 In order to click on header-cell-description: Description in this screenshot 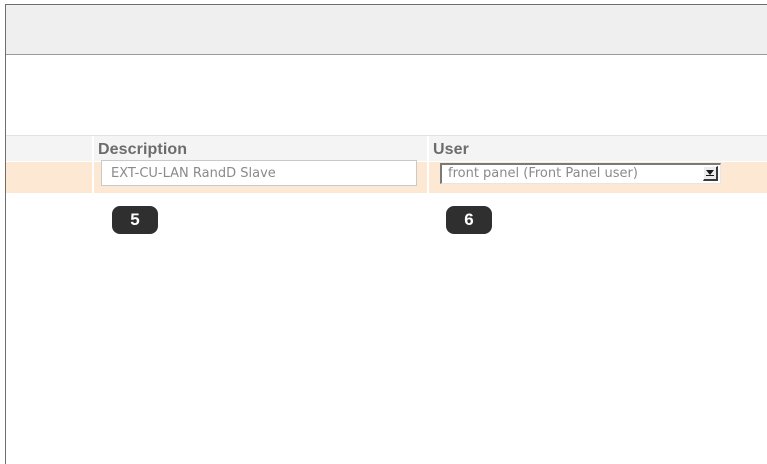, I will do `click(259, 148)`.